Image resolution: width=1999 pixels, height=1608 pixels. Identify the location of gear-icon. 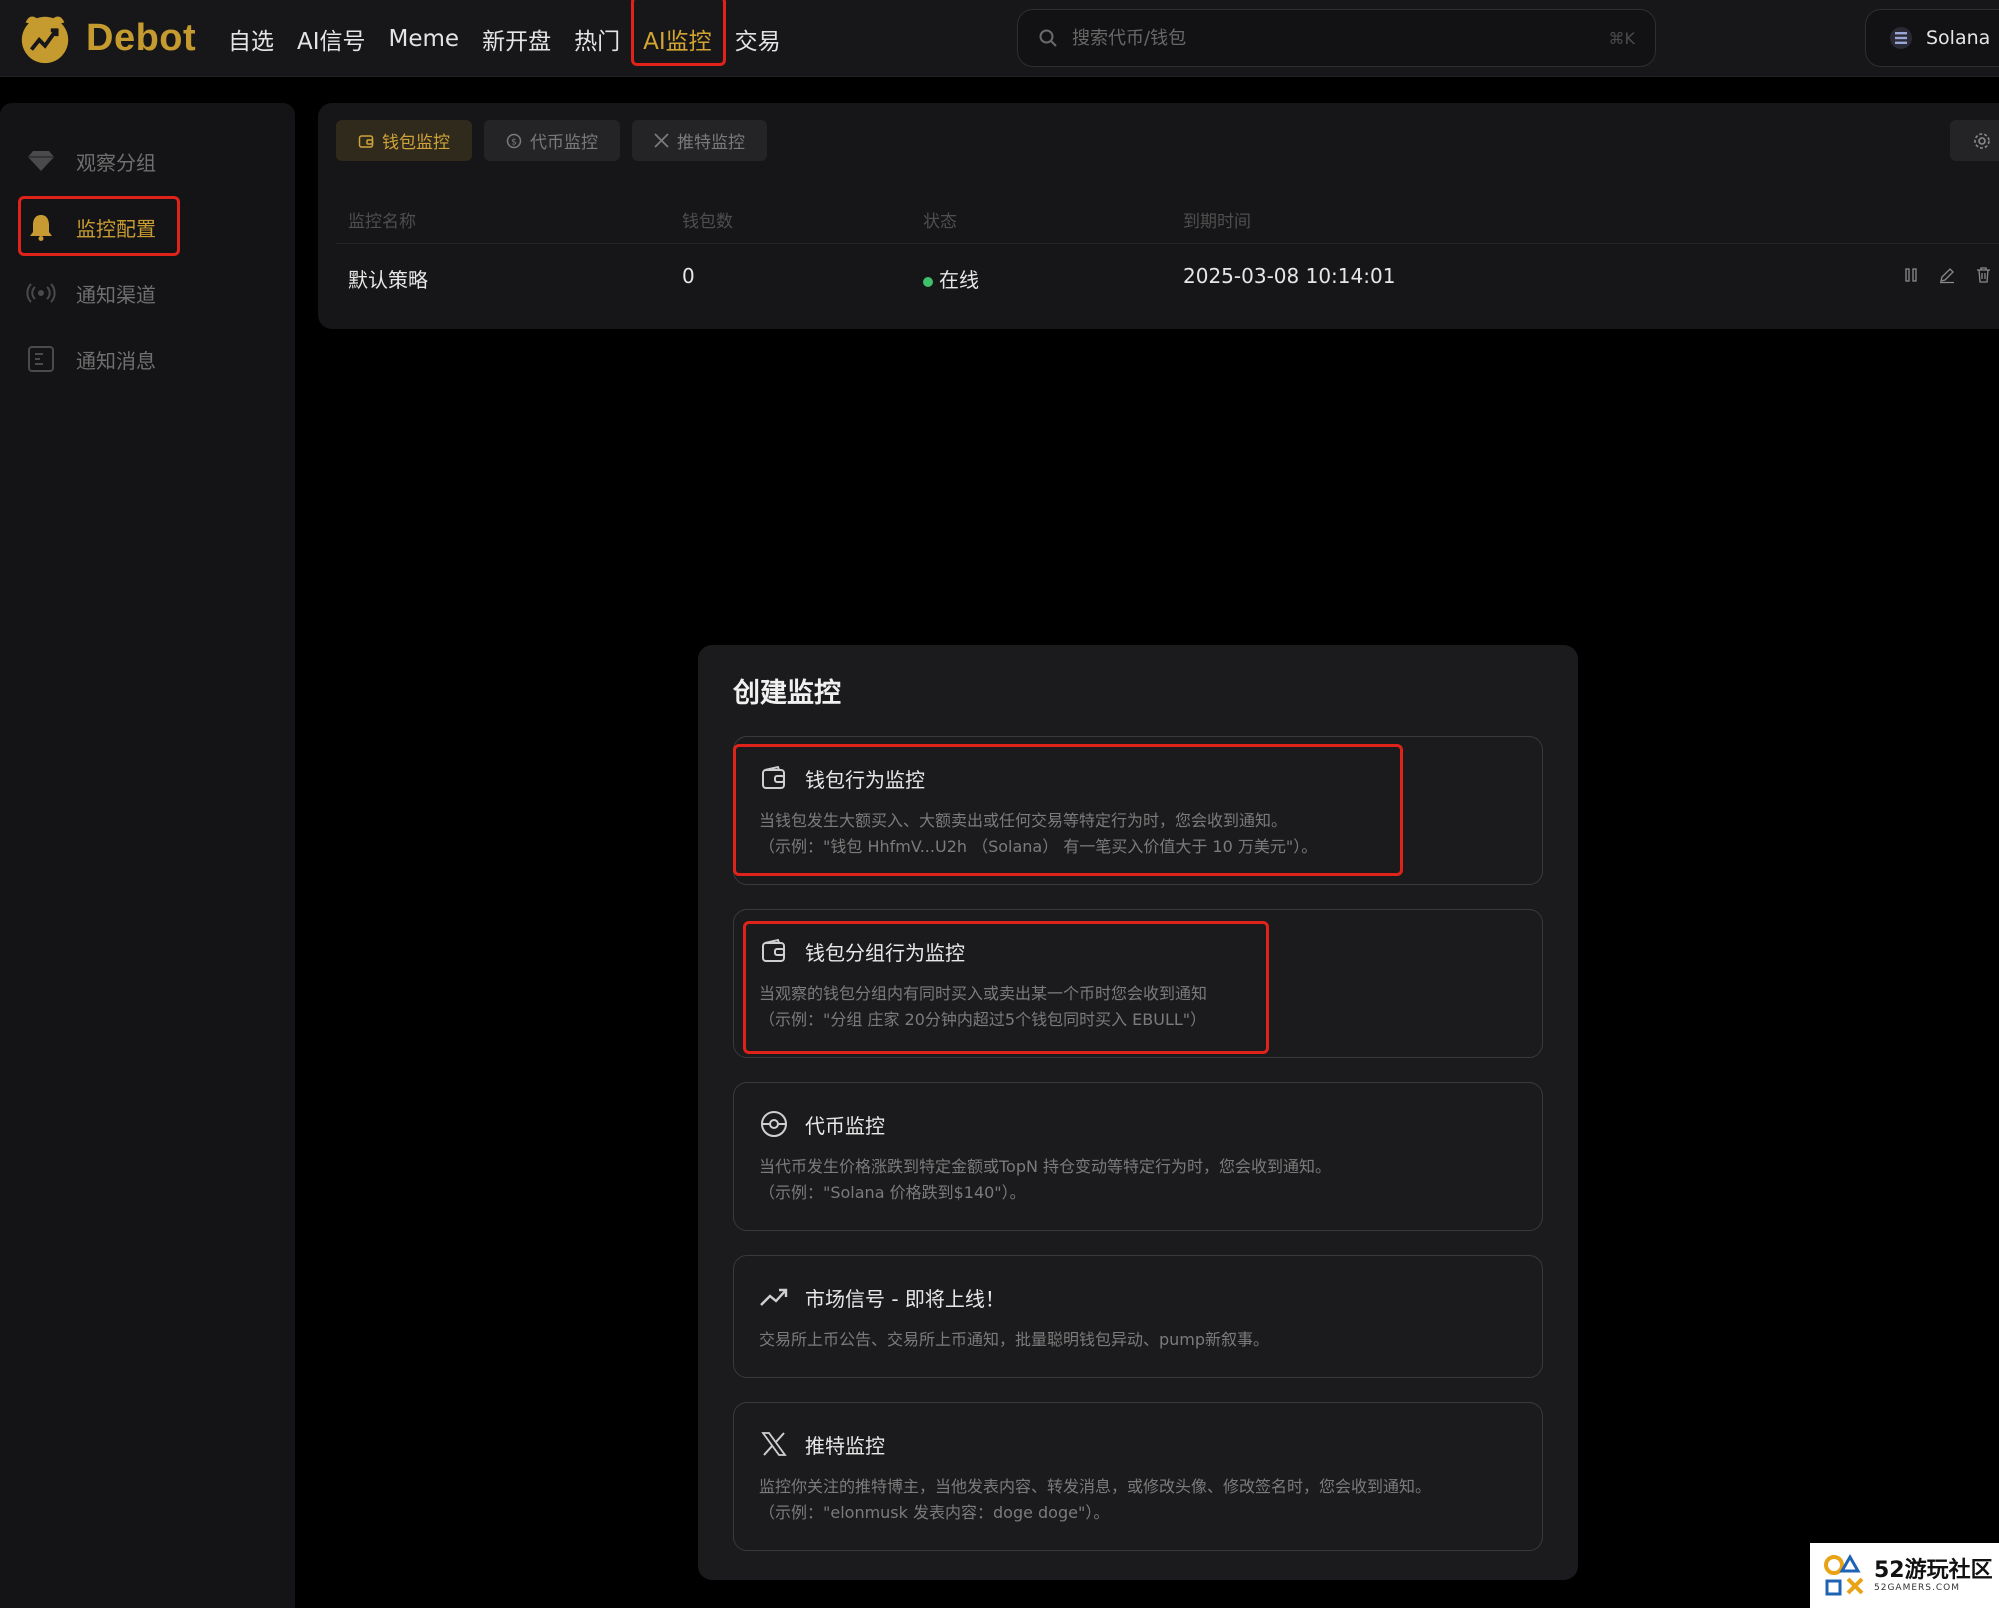
(1982, 140).